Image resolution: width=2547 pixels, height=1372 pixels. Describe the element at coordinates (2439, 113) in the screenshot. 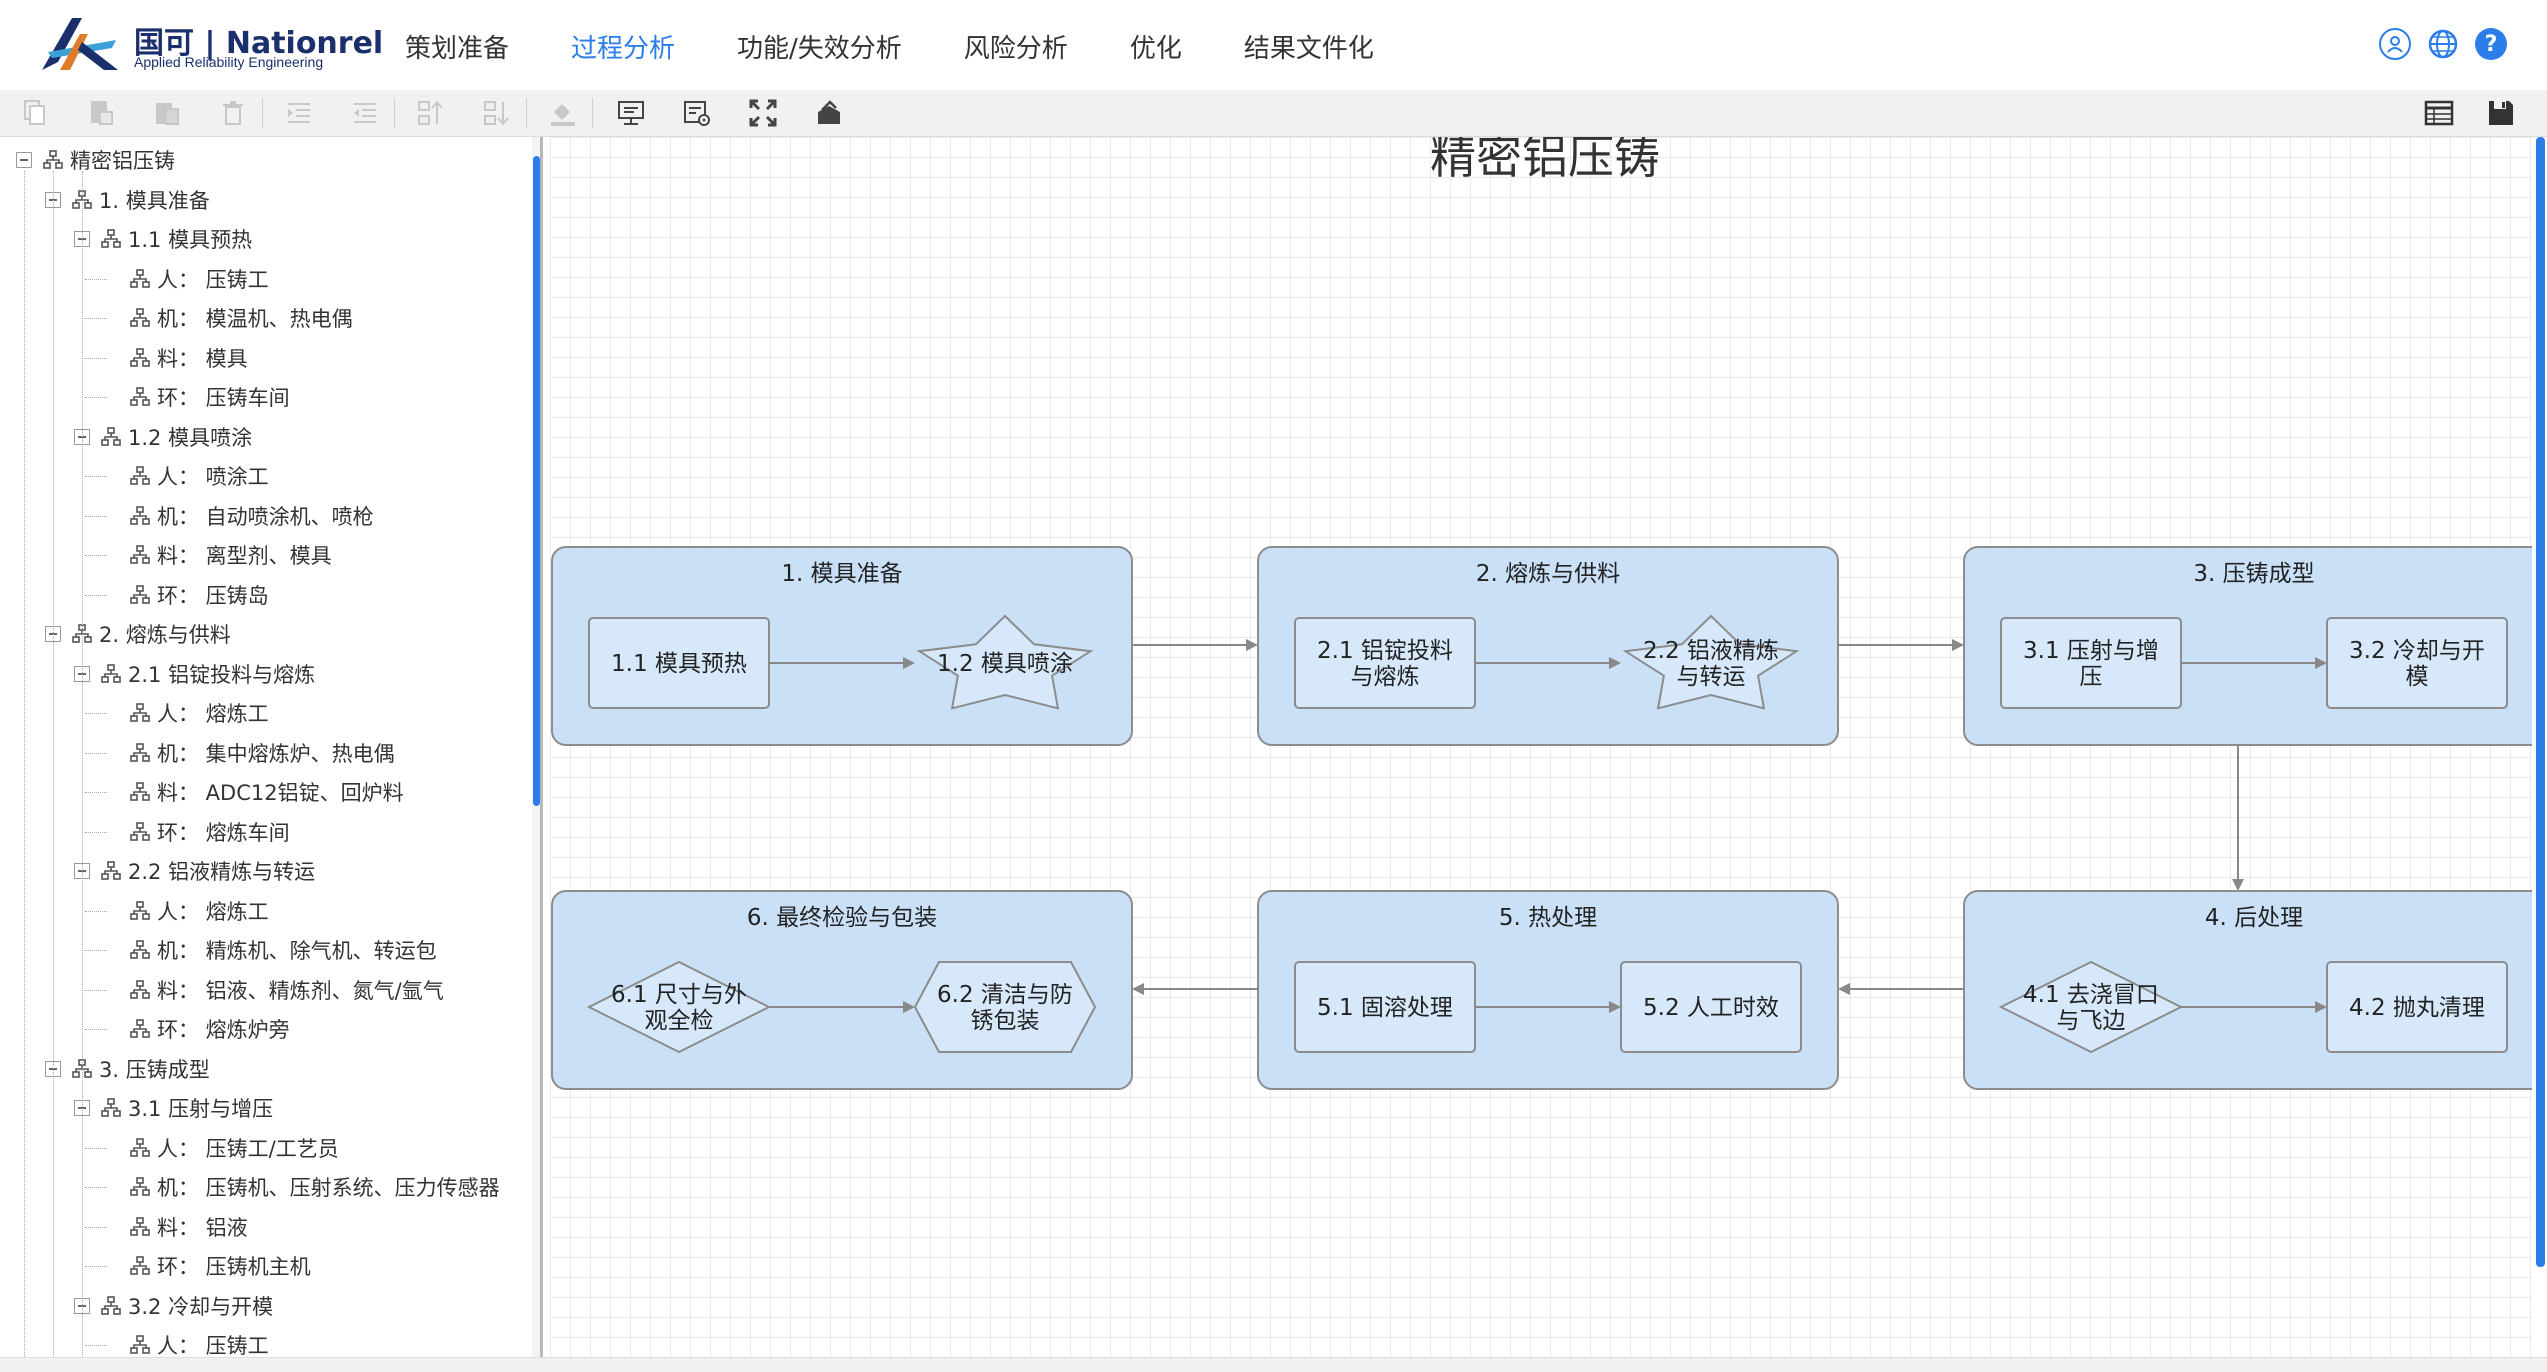

I see `table-icon` at that location.